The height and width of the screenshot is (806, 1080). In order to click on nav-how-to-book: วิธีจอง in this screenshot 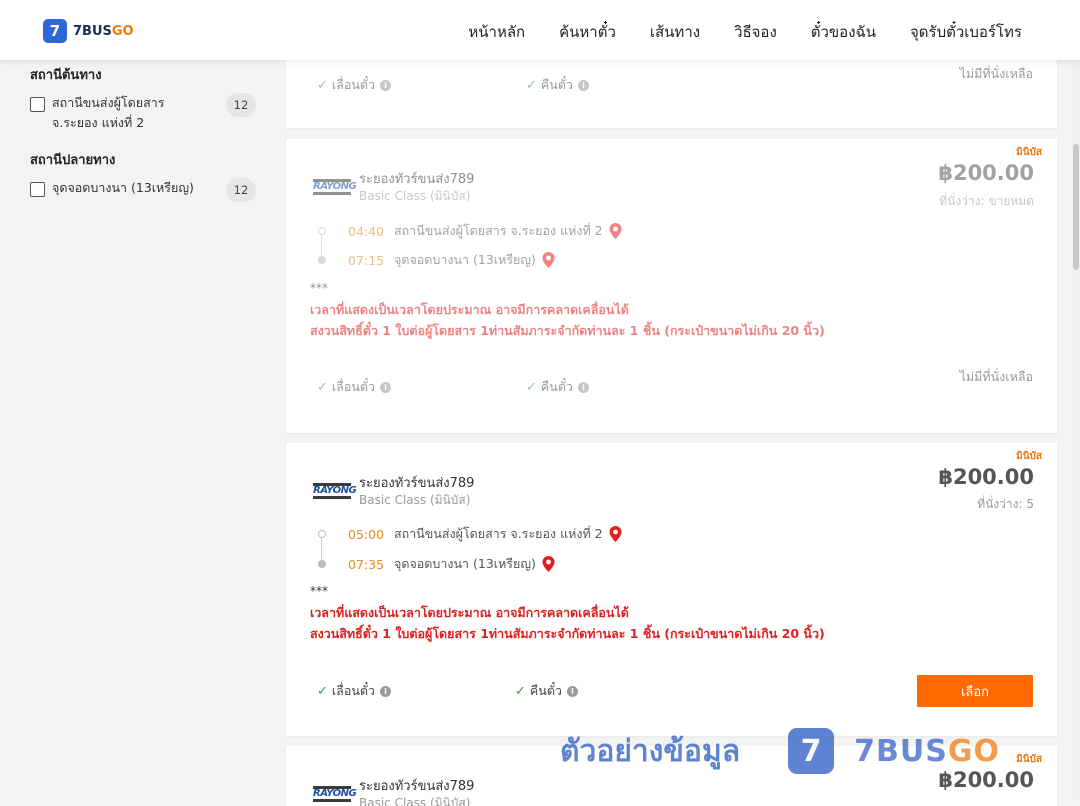, I will do `click(755, 32)`.